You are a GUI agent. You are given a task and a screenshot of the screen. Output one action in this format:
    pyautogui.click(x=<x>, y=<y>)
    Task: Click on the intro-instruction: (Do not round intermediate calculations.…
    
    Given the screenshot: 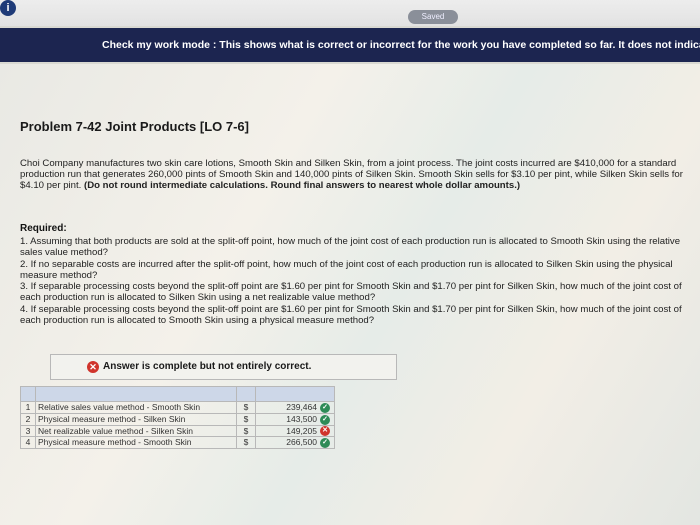 What is the action you would take?
    pyautogui.click(x=302, y=185)
    